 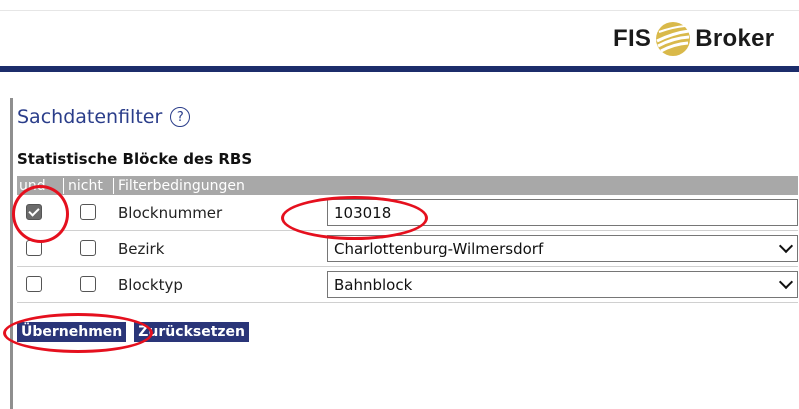 I want to click on row-label-blocknummer: Blocknummer, so click(x=170, y=212).